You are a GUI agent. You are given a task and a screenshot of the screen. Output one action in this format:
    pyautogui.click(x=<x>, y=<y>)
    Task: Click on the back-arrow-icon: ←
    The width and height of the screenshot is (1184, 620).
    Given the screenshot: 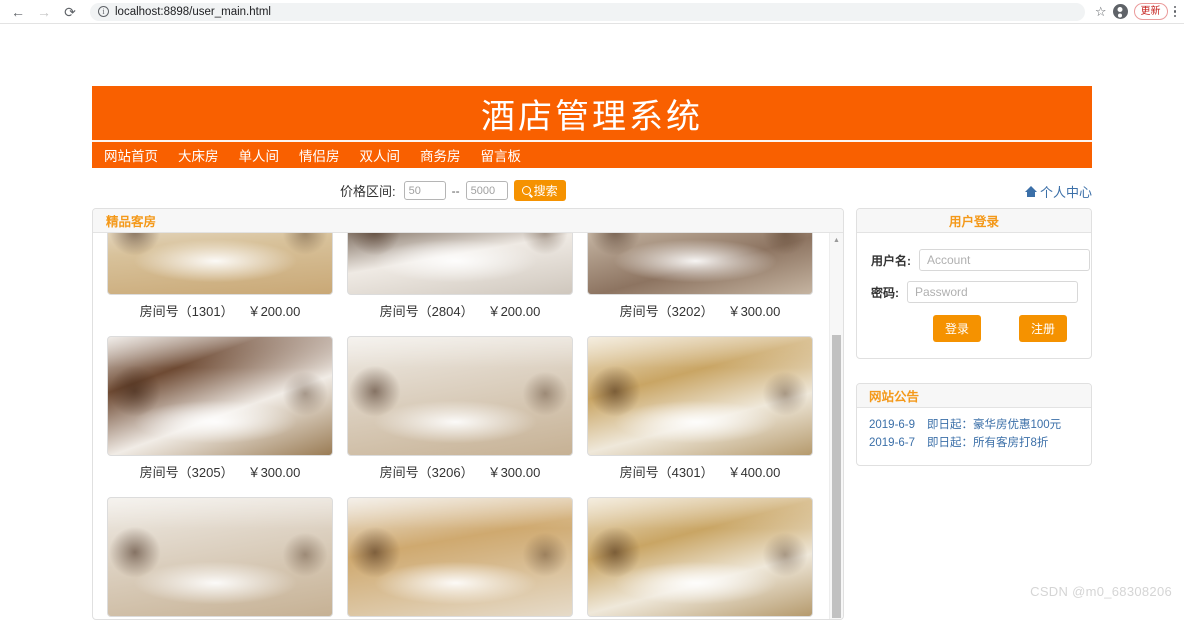 What is the action you would take?
    pyautogui.click(x=18, y=12)
    